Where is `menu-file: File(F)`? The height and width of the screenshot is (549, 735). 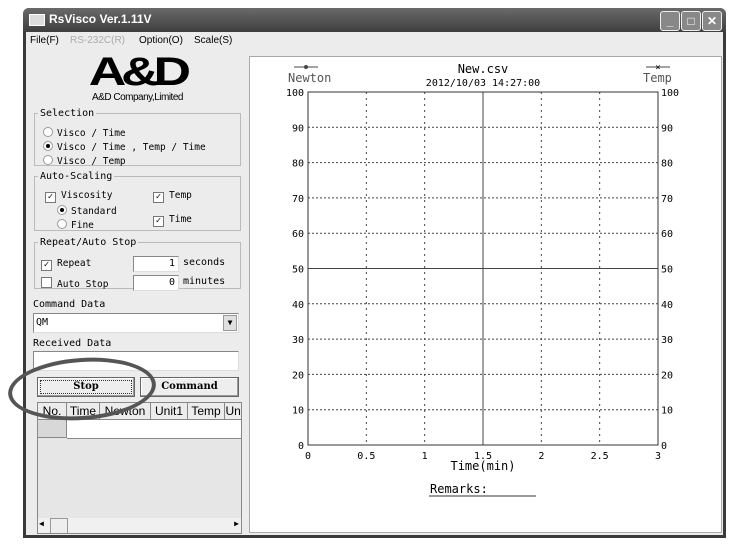 menu-file: File(F) is located at coordinates (44, 40).